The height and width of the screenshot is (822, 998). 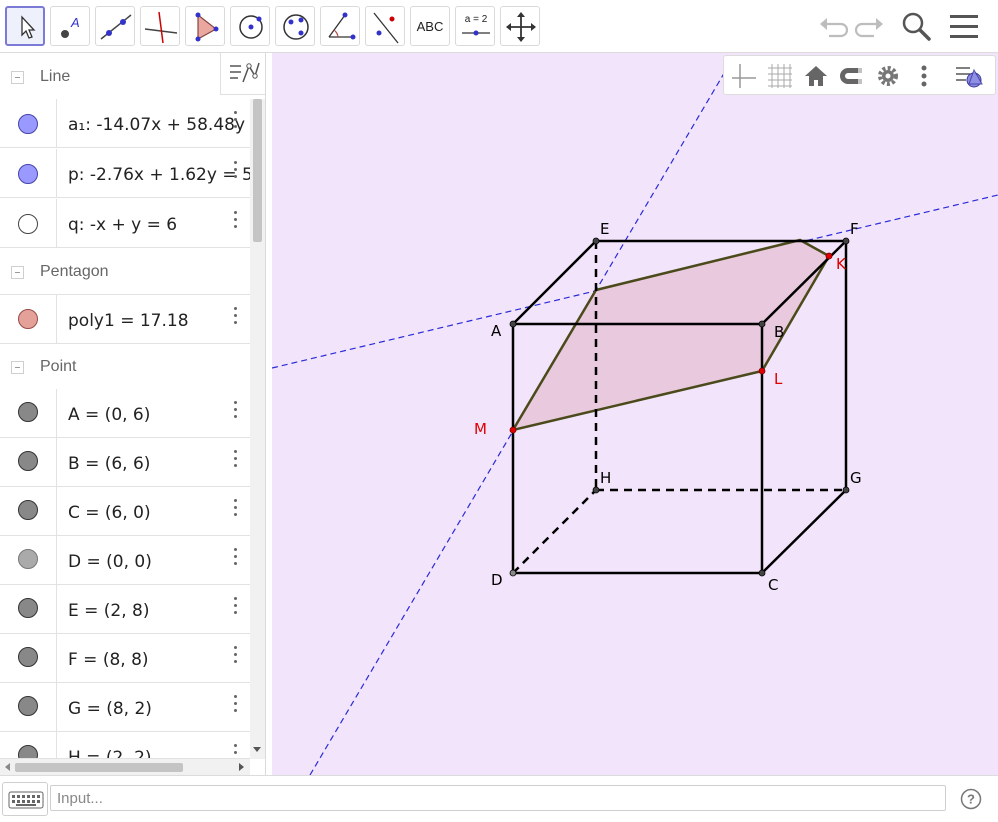 I want to click on scroll-right-arrow-icon, so click(x=242, y=767).